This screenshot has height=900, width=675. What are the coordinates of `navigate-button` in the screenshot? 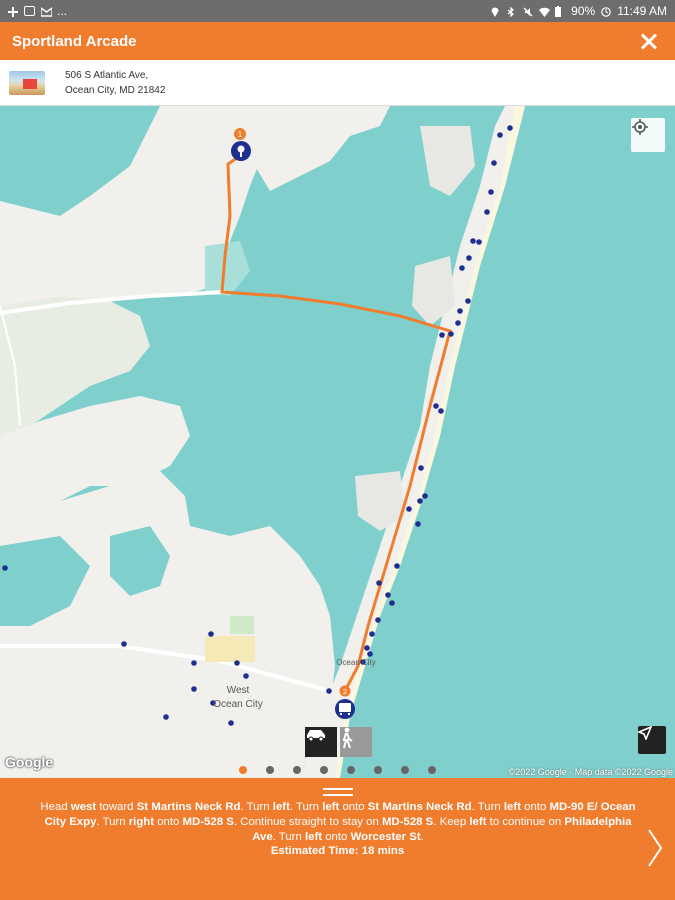 It's located at (652, 740).